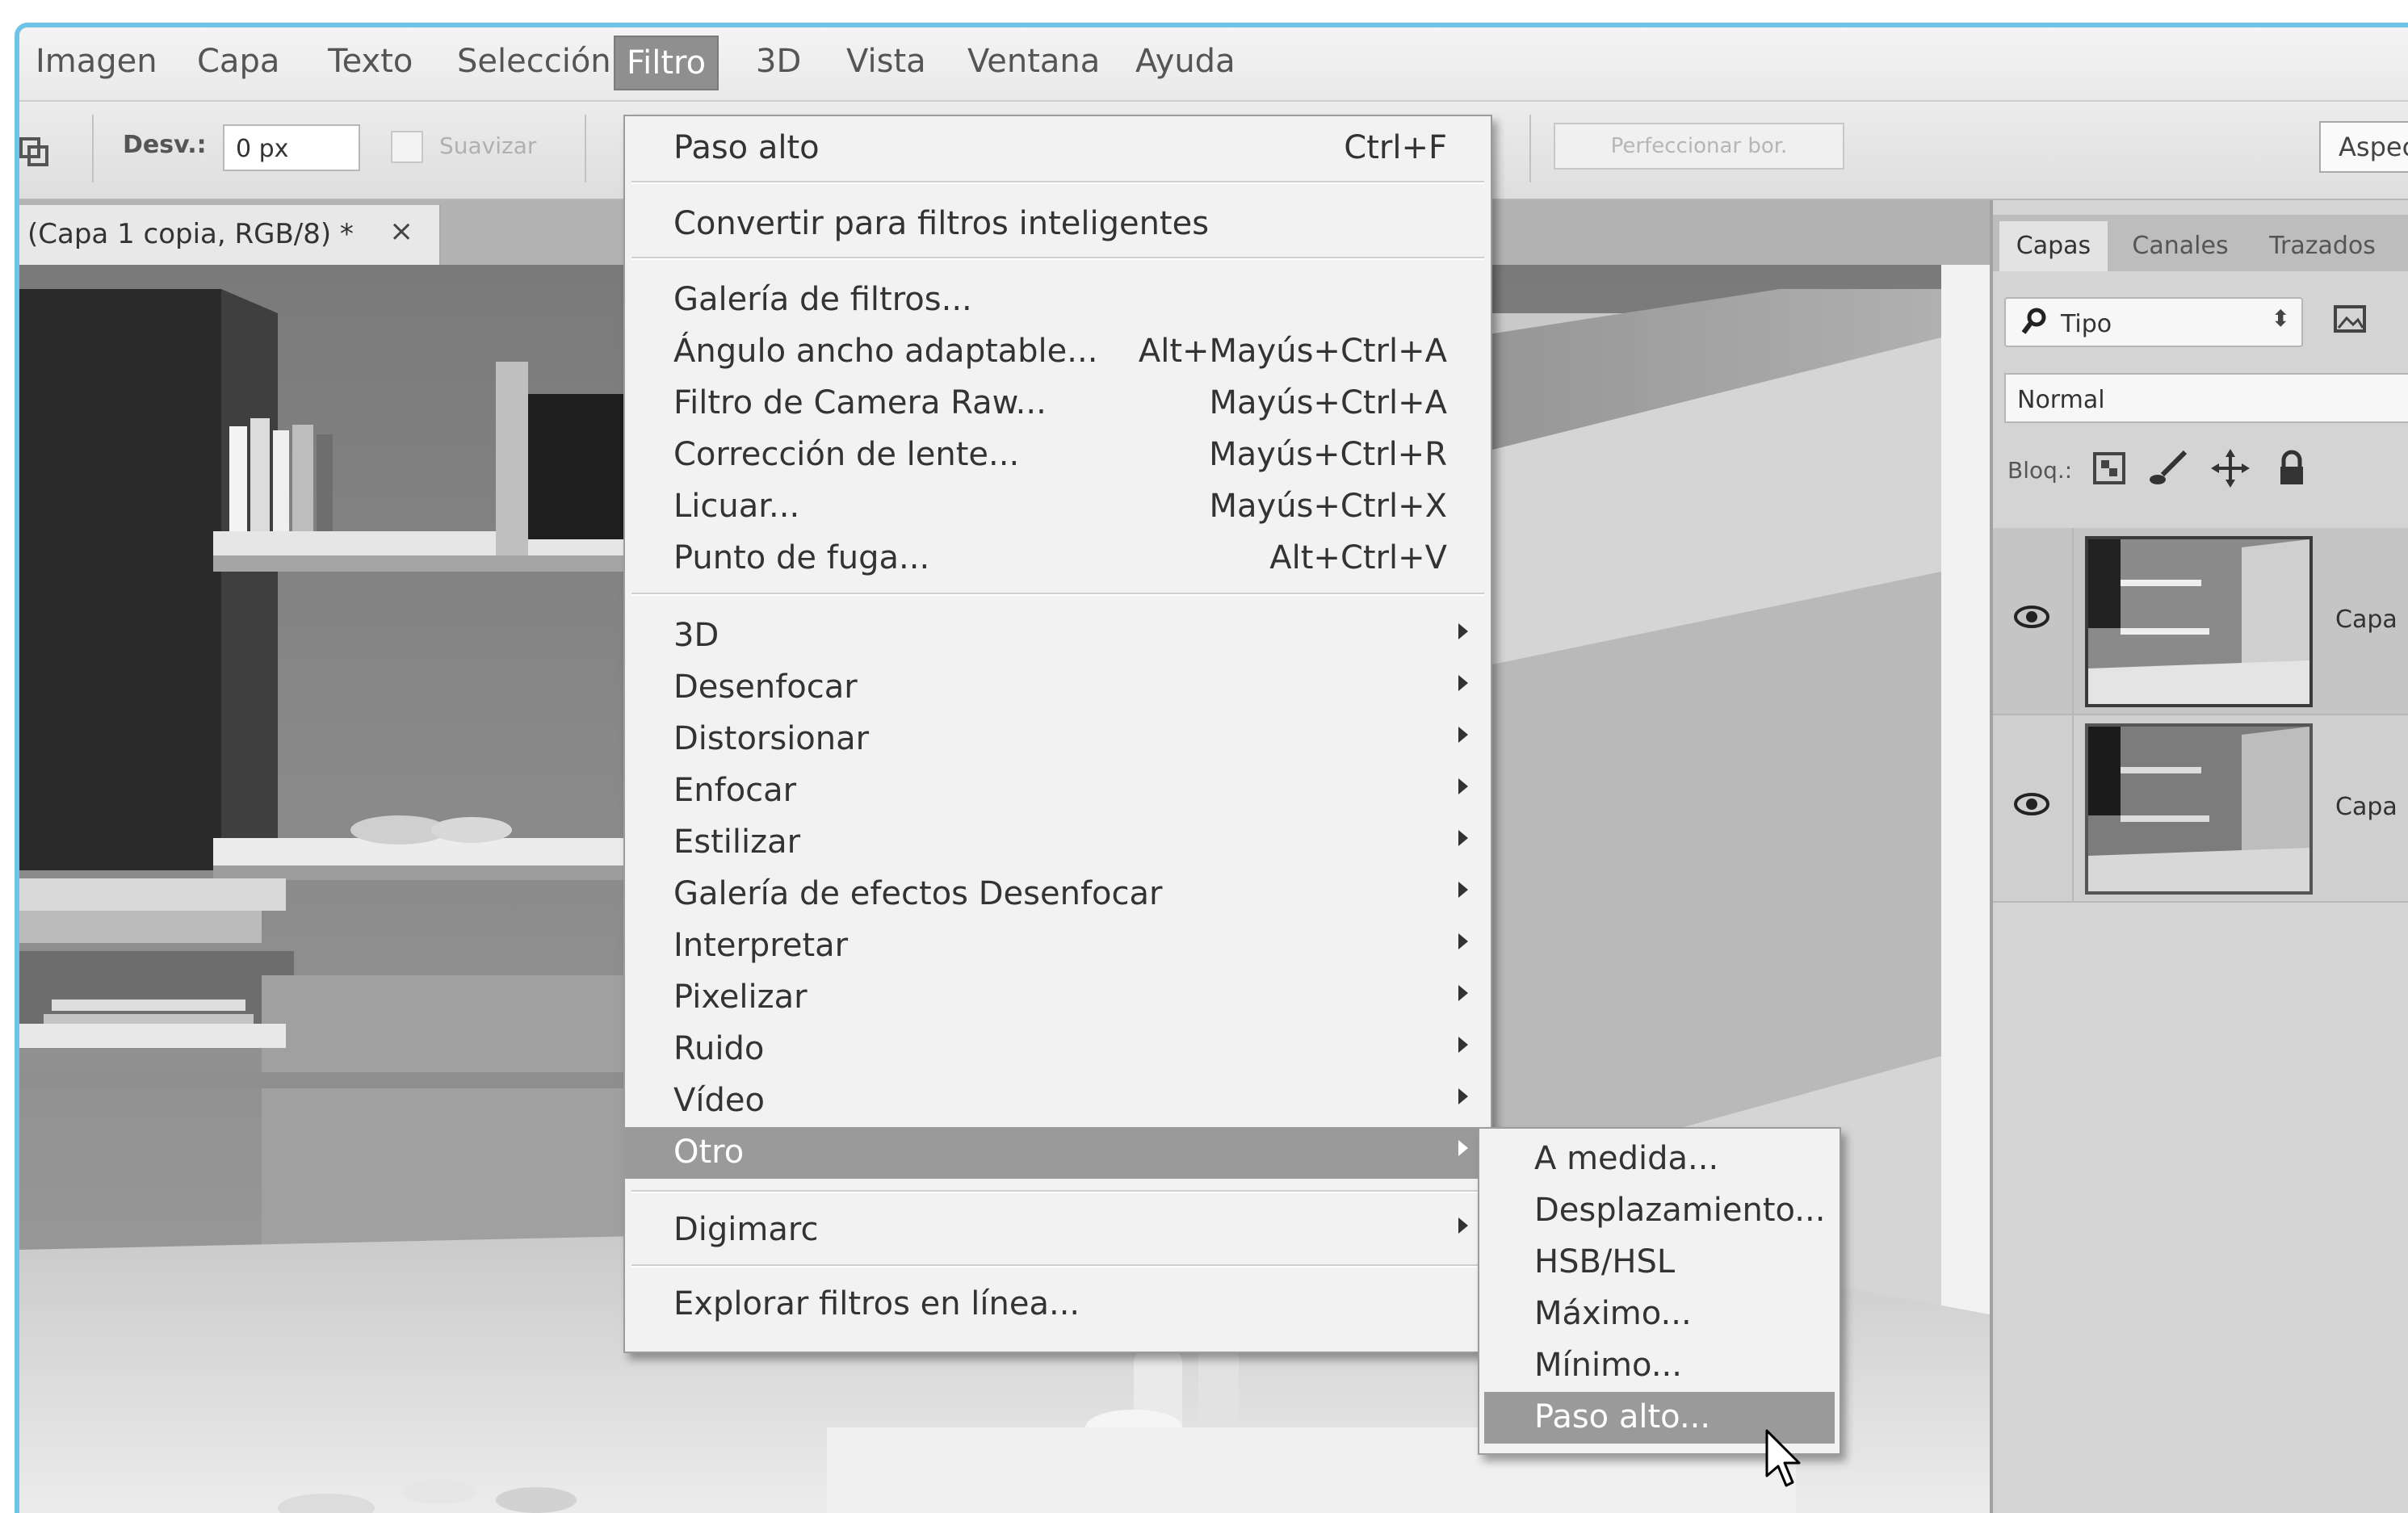  What do you see at coordinates (1659, 1263) in the screenshot?
I see `submenu-item-hsb-hsl: HSB/HSL` at bounding box center [1659, 1263].